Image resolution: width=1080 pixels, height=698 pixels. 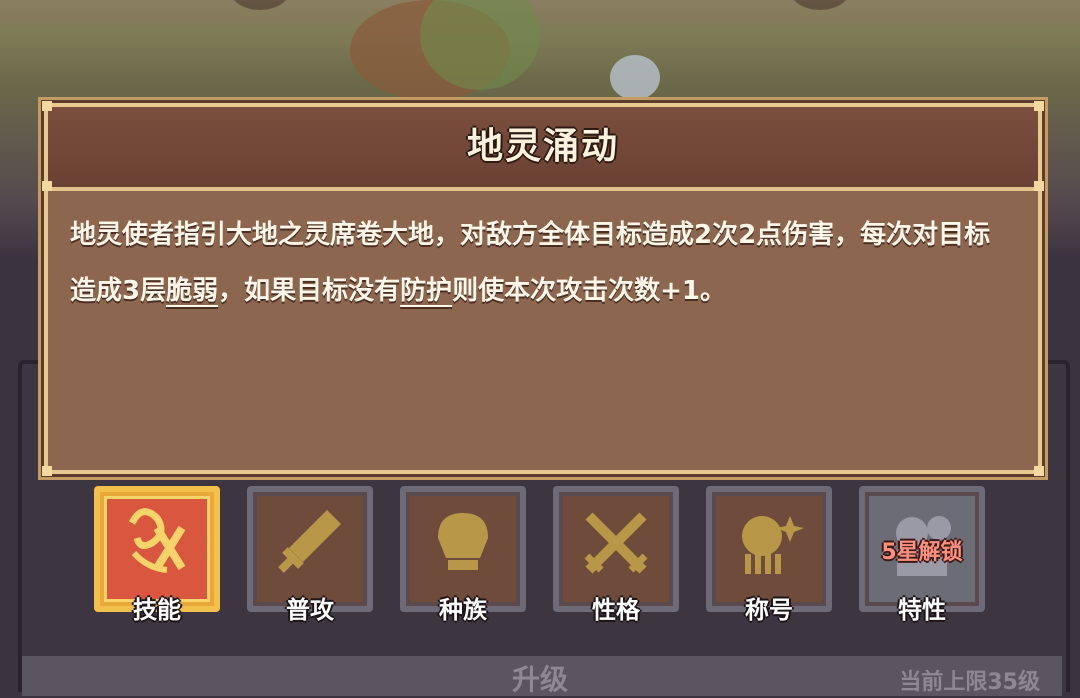 What do you see at coordinates (309, 291) in the screenshot?
I see `description-text: ，如果目标没有` at bounding box center [309, 291].